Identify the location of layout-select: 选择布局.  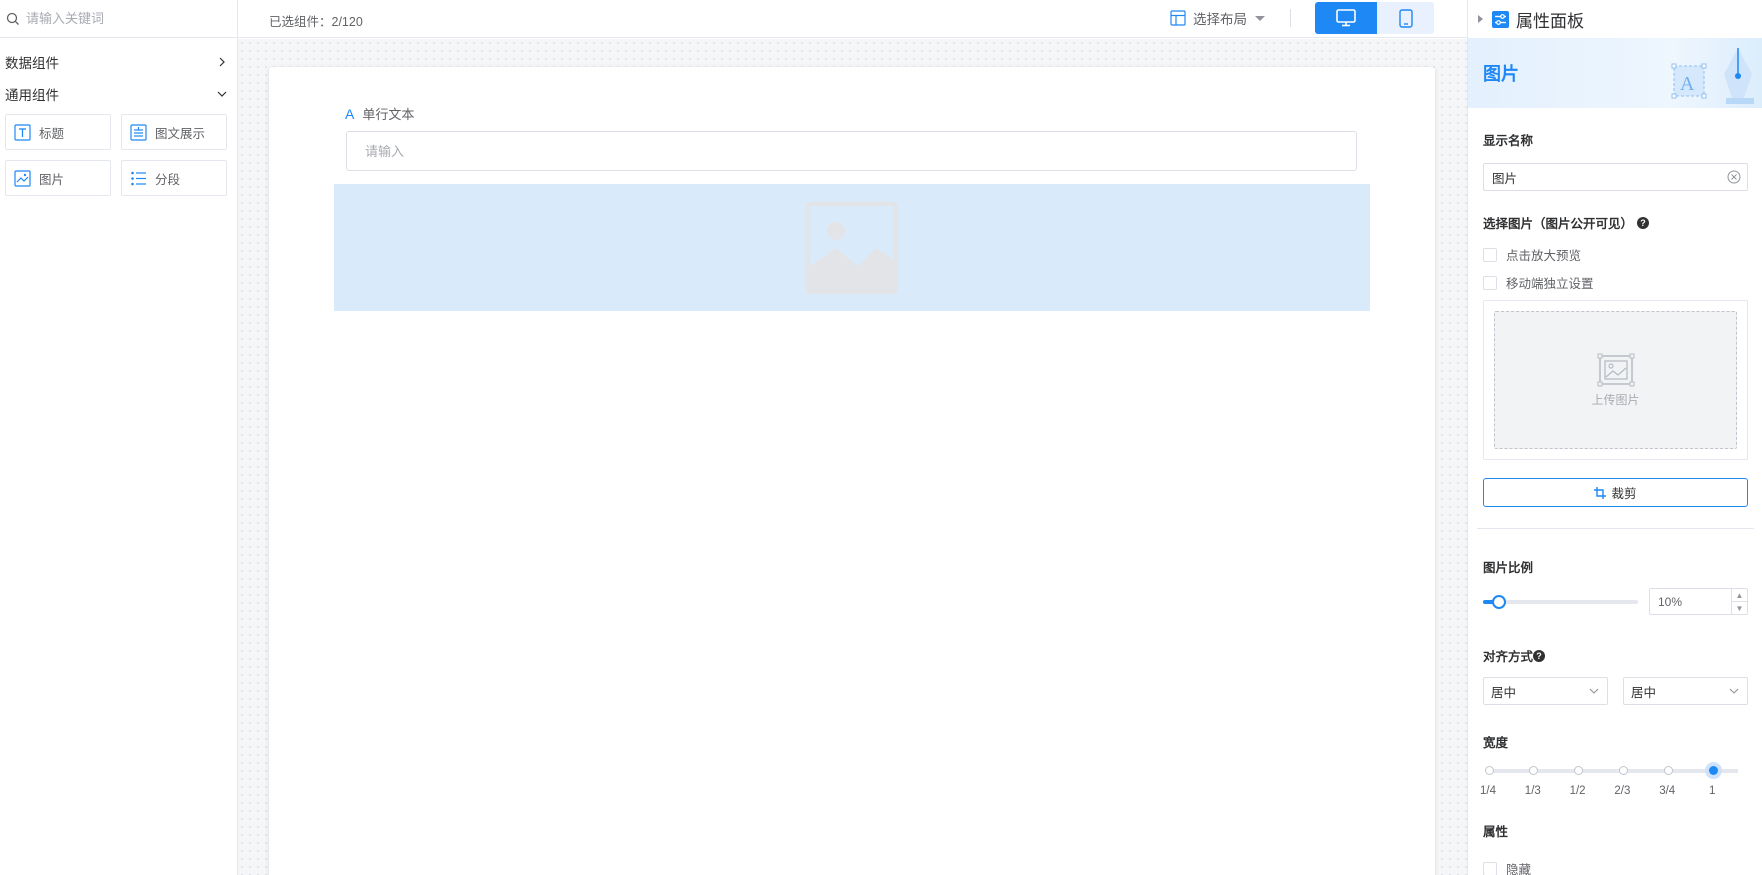
(1217, 18).